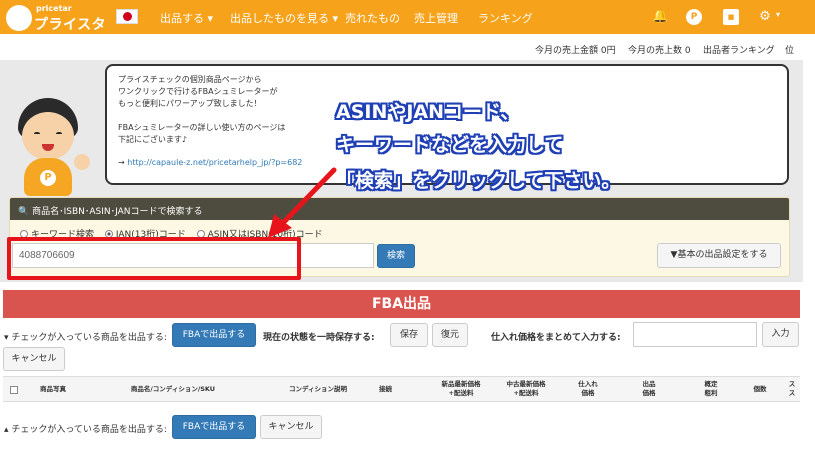 The width and height of the screenshot is (815, 450). Describe the element at coordinates (214, 335) in the screenshot. I see `fba-list-button: FBAで出品する` at that location.